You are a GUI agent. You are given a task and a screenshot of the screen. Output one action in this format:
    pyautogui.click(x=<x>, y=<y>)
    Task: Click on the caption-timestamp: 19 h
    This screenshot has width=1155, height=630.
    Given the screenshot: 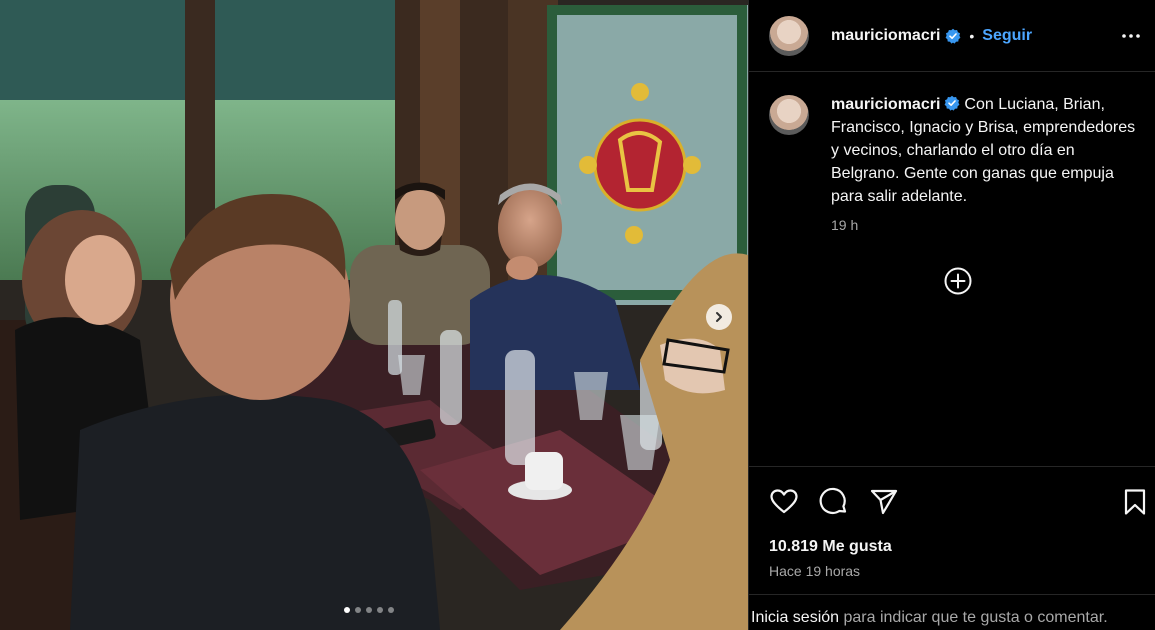 What is the action you would take?
    pyautogui.click(x=983, y=225)
    